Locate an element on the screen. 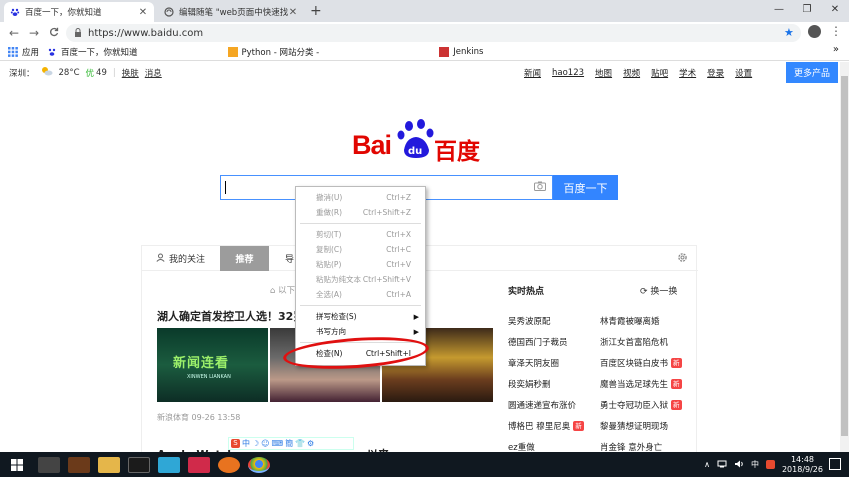 The width and height of the screenshot is (849, 477). menu-separator is located at coordinates (360, 223).